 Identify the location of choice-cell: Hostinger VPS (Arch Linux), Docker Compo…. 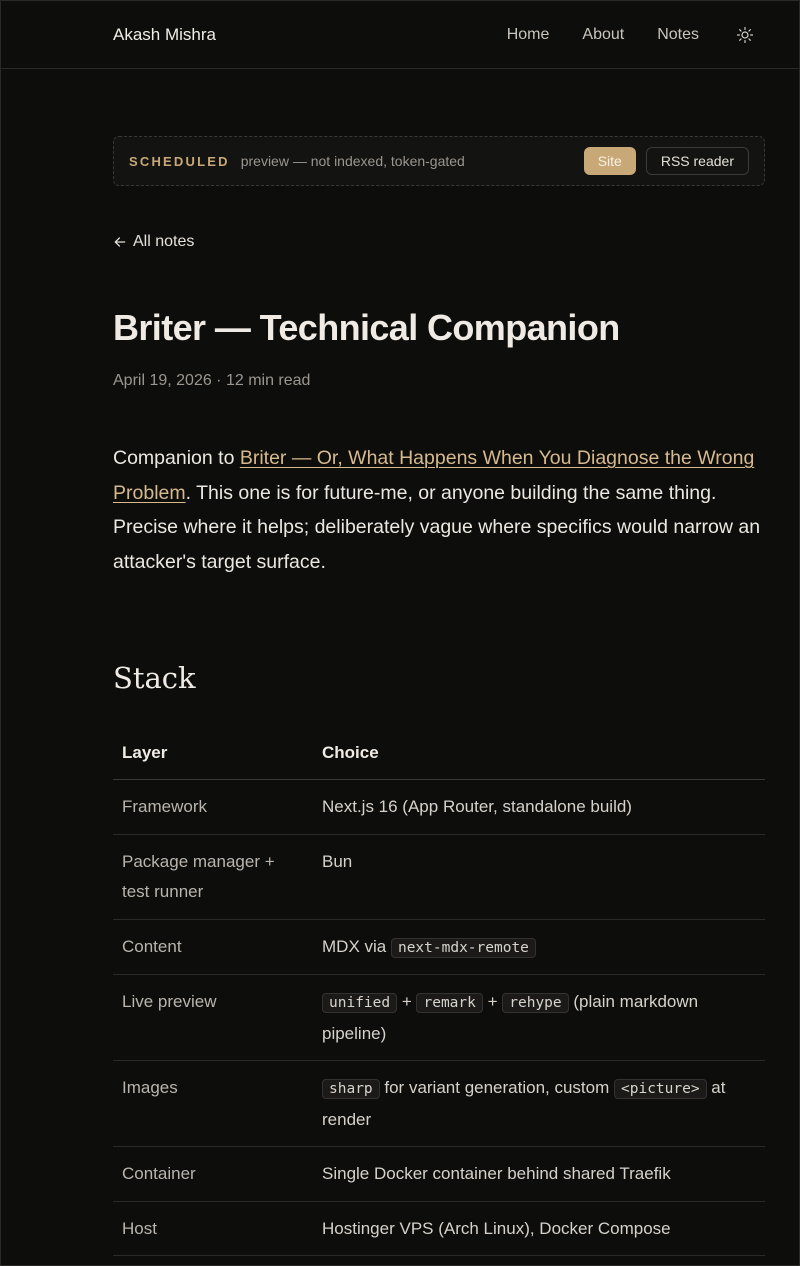
(539, 1228).